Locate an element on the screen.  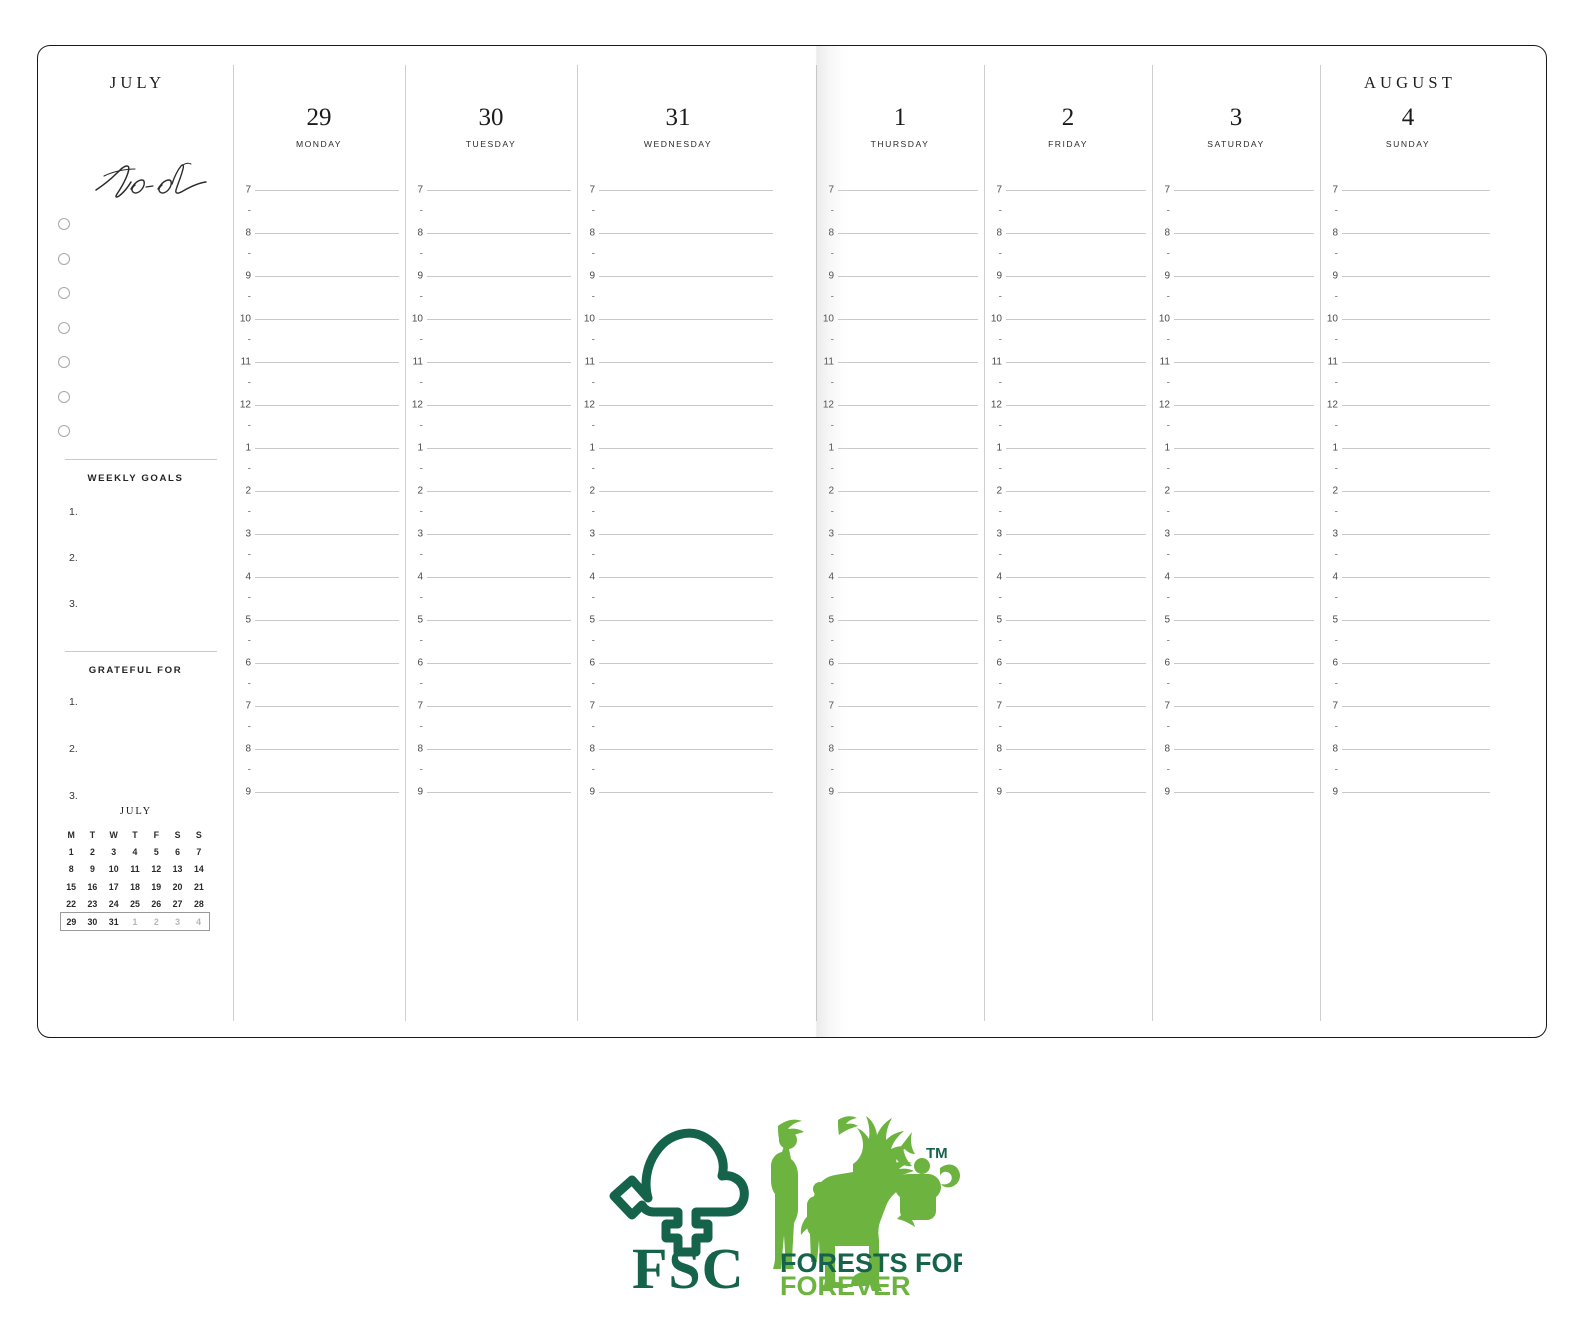
mini-calendar-day: 28 is located at coordinates (198, 904).